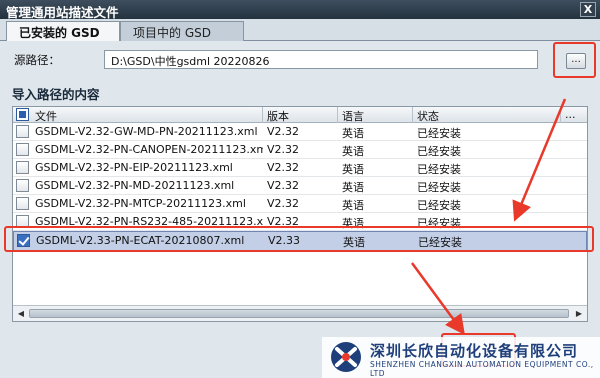  I want to click on arrow-to-install, so click(437, 299).